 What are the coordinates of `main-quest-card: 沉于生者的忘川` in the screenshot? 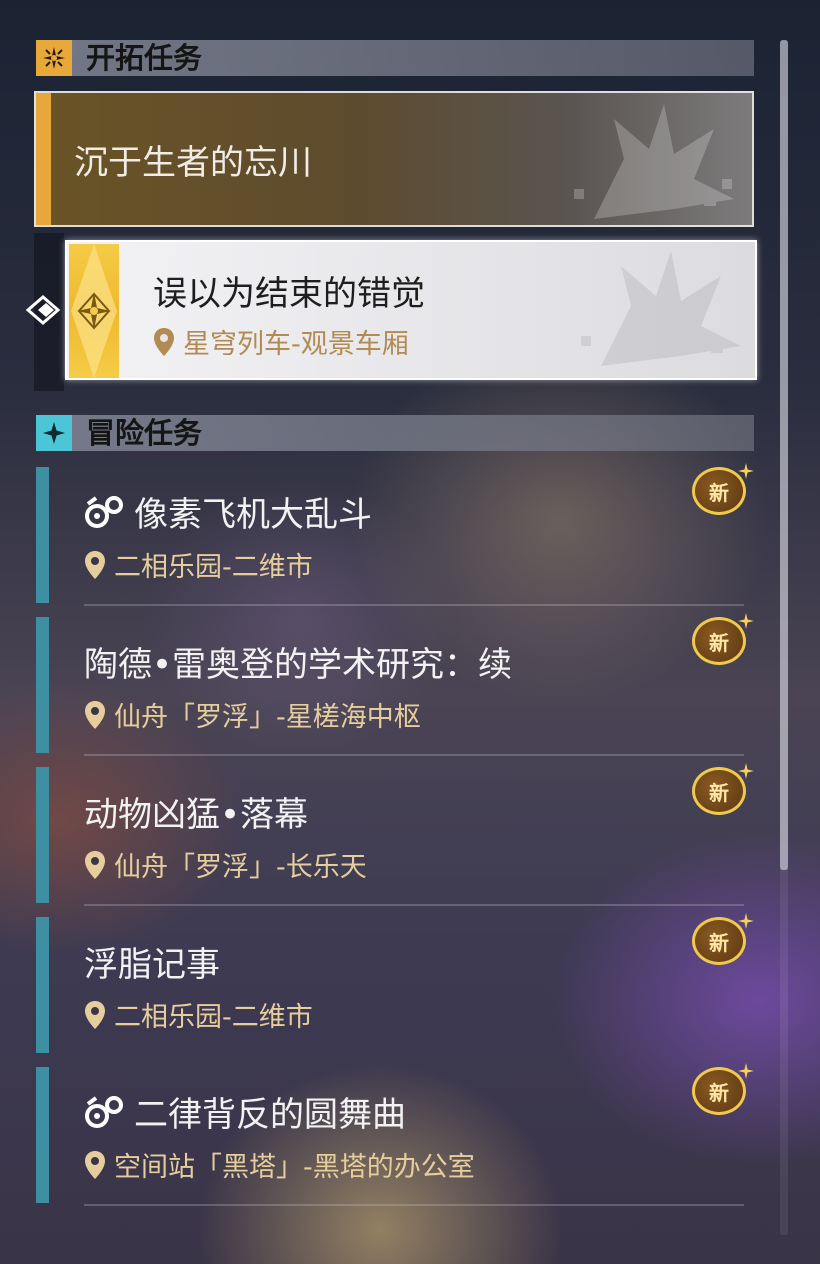 It's located at (394, 159).